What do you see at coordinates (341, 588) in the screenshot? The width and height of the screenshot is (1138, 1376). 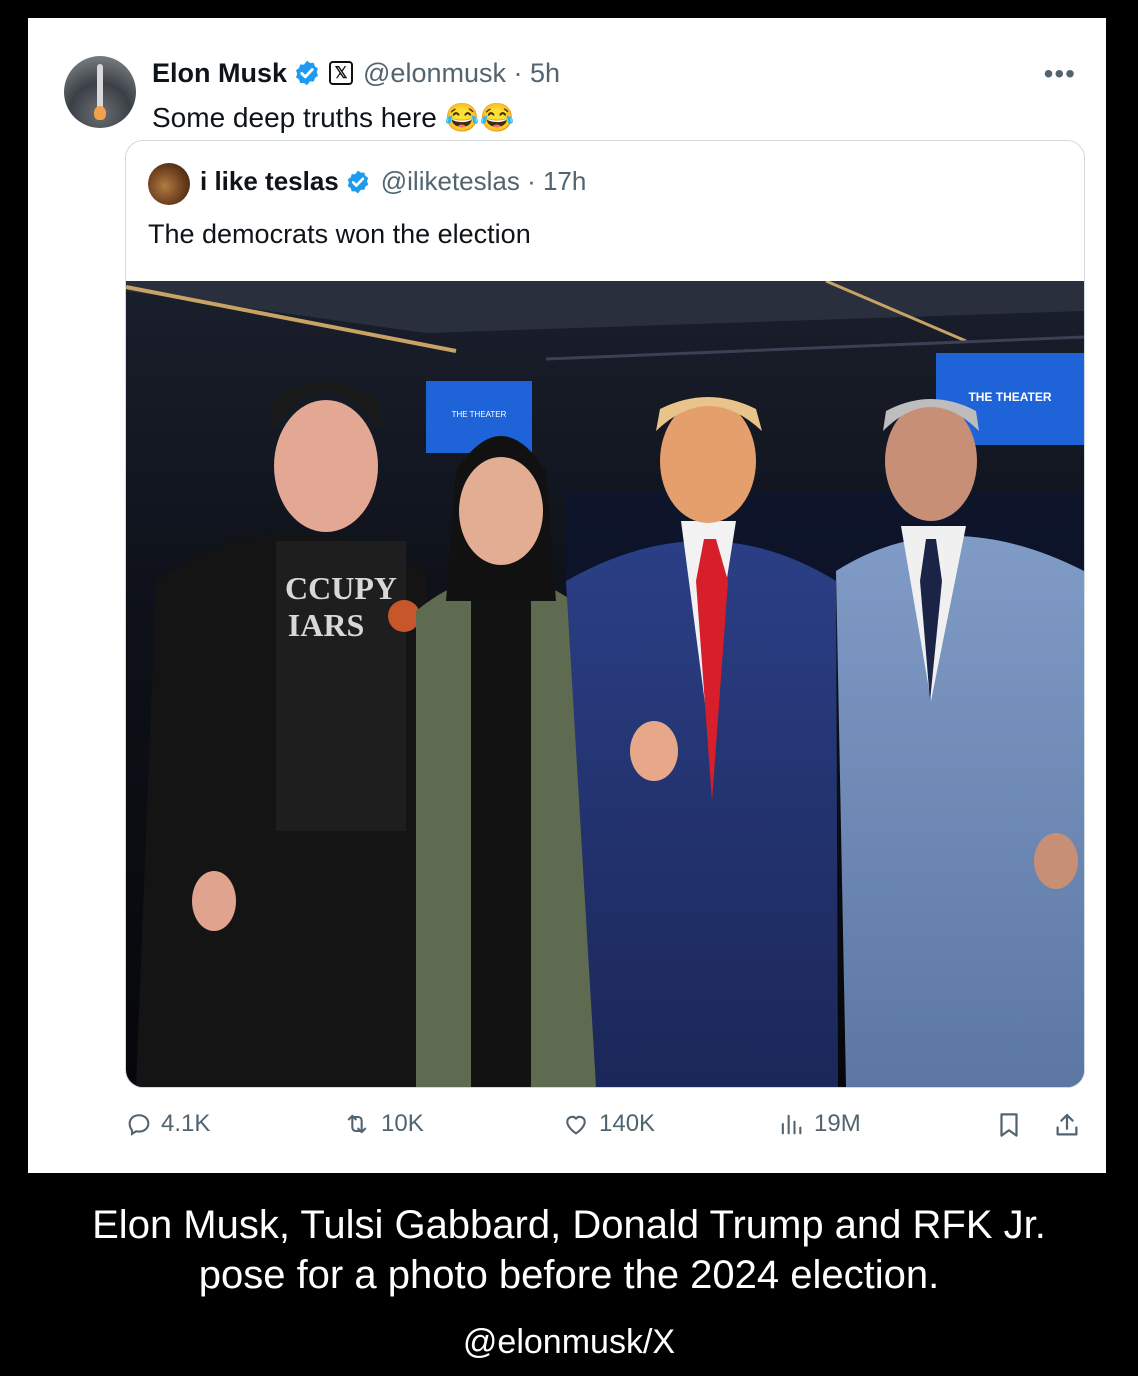 I see `svg-text: CCUPY` at bounding box center [341, 588].